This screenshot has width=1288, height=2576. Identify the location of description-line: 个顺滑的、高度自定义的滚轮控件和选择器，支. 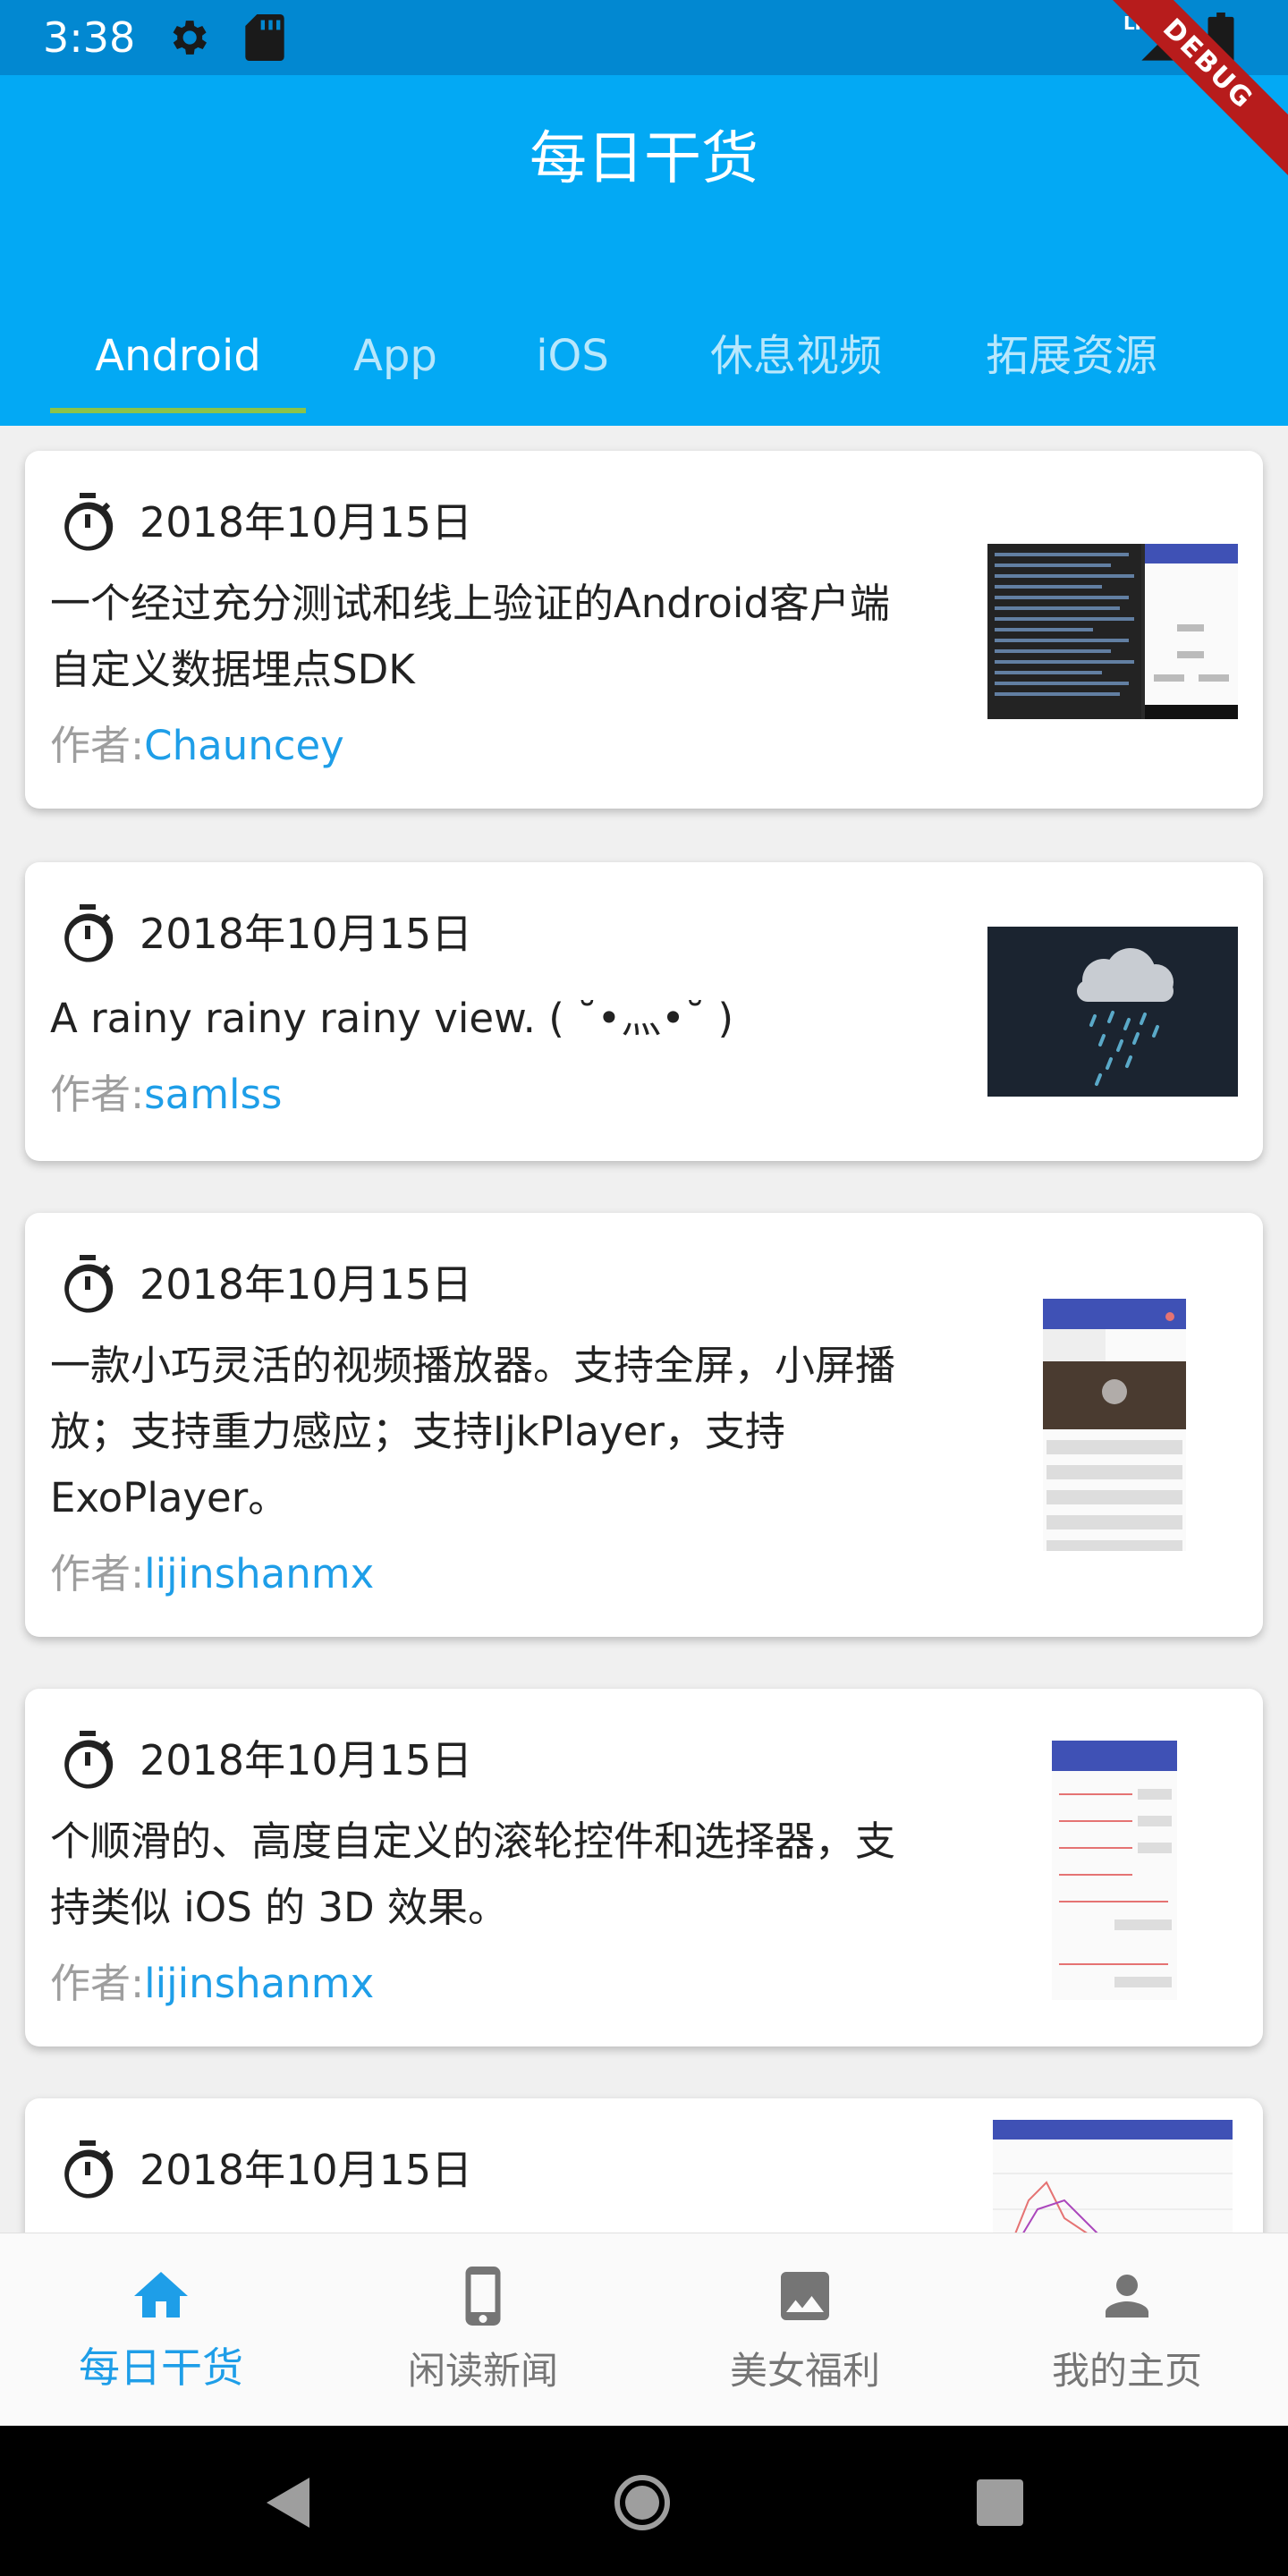
(473, 1841).